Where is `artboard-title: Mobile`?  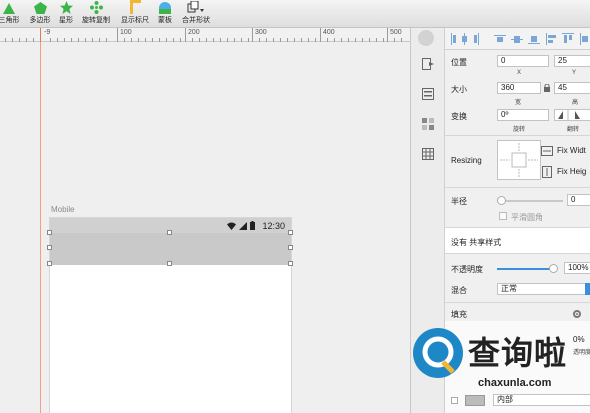
artboard-title: Mobile is located at coordinates (63, 209).